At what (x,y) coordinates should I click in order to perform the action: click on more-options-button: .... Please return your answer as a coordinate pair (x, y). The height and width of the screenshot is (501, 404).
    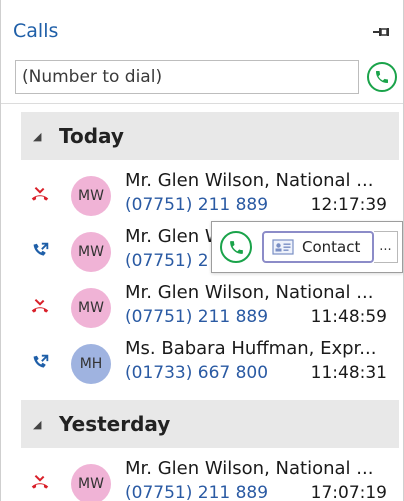
    Looking at the image, I should click on (386, 247).